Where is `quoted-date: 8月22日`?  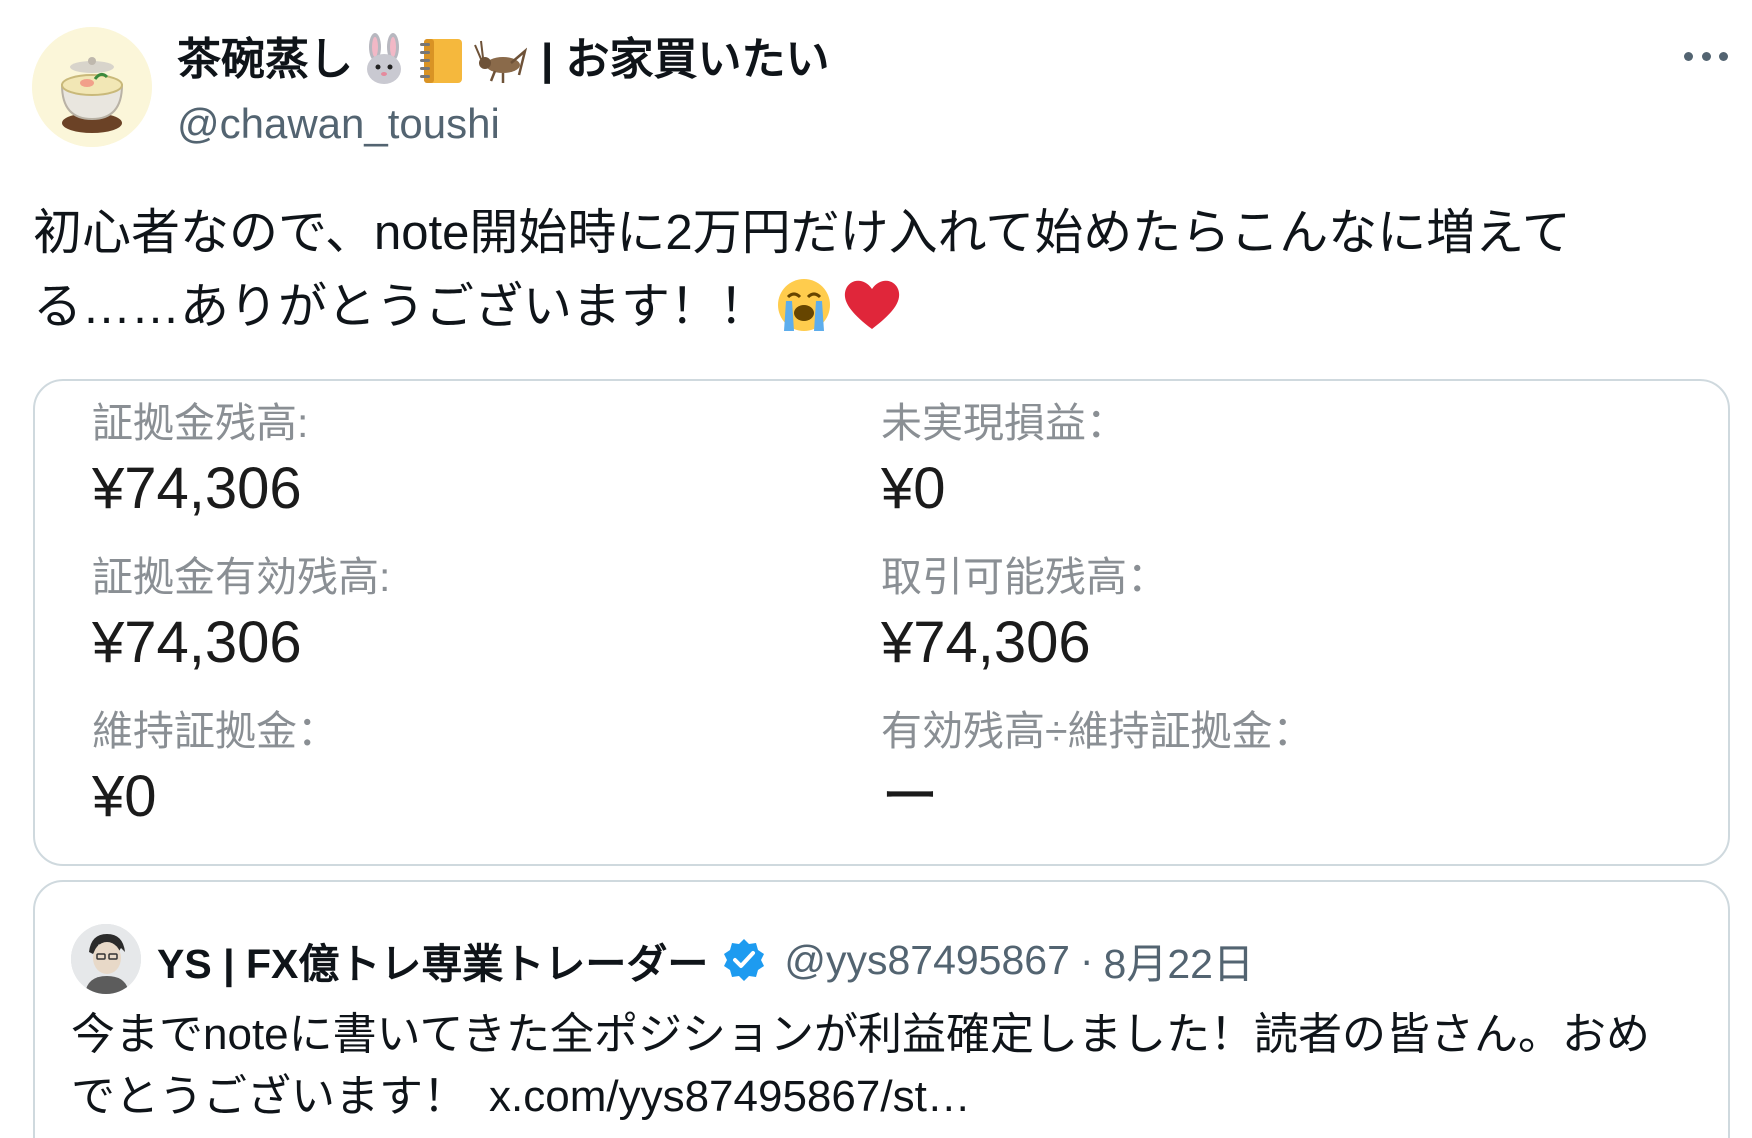 quoted-date: 8月22日 is located at coordinates (1179, 960).